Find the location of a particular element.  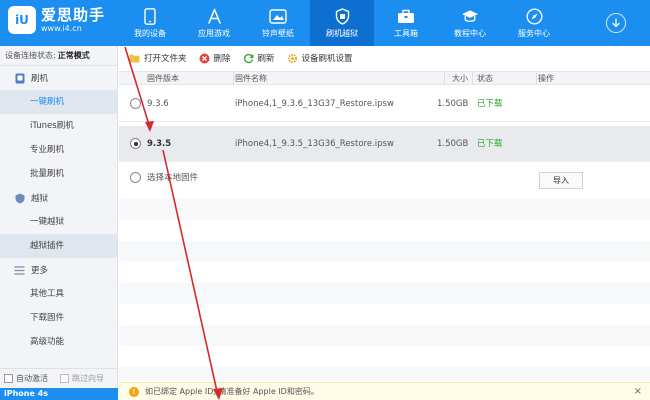

app-store-icon is located at coordinates (214, 16).